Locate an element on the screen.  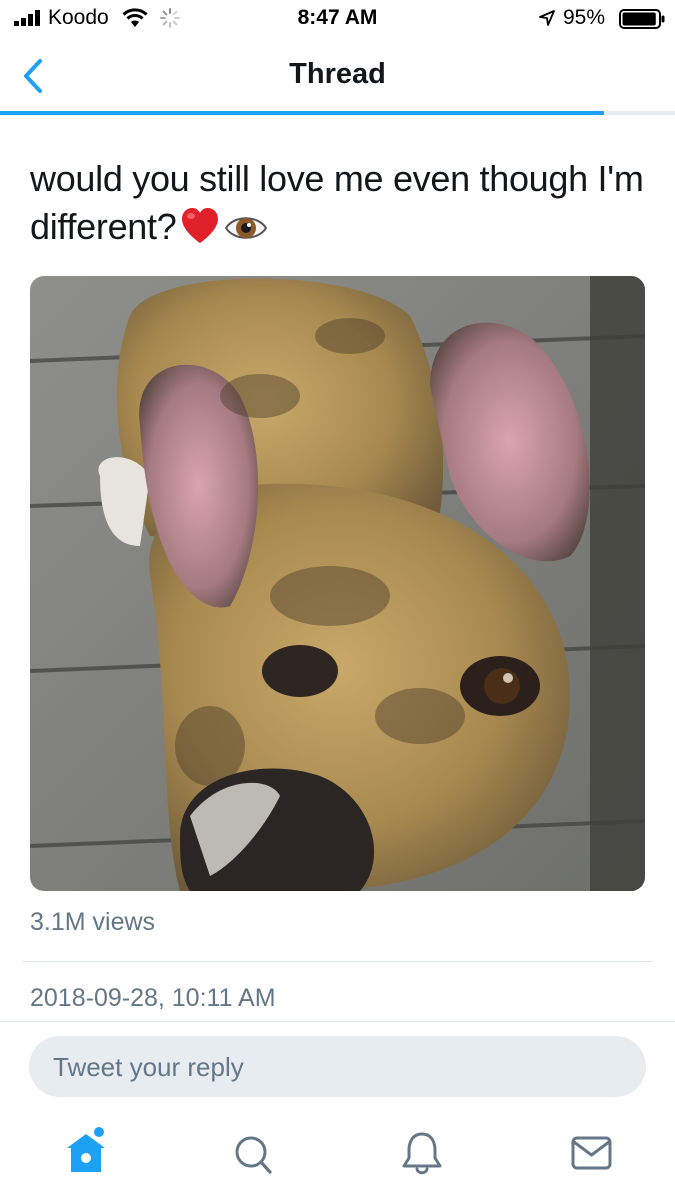
reply-input: Tweet your reply is located at coordinates (337, 1066).